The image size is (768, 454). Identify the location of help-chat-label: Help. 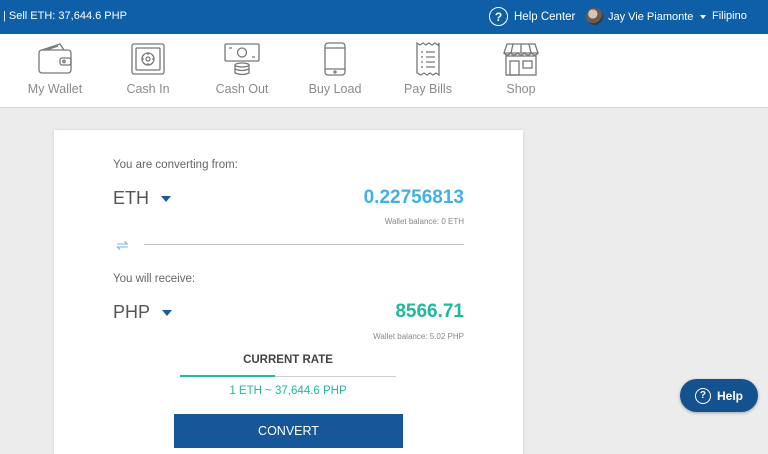
(729, 395).